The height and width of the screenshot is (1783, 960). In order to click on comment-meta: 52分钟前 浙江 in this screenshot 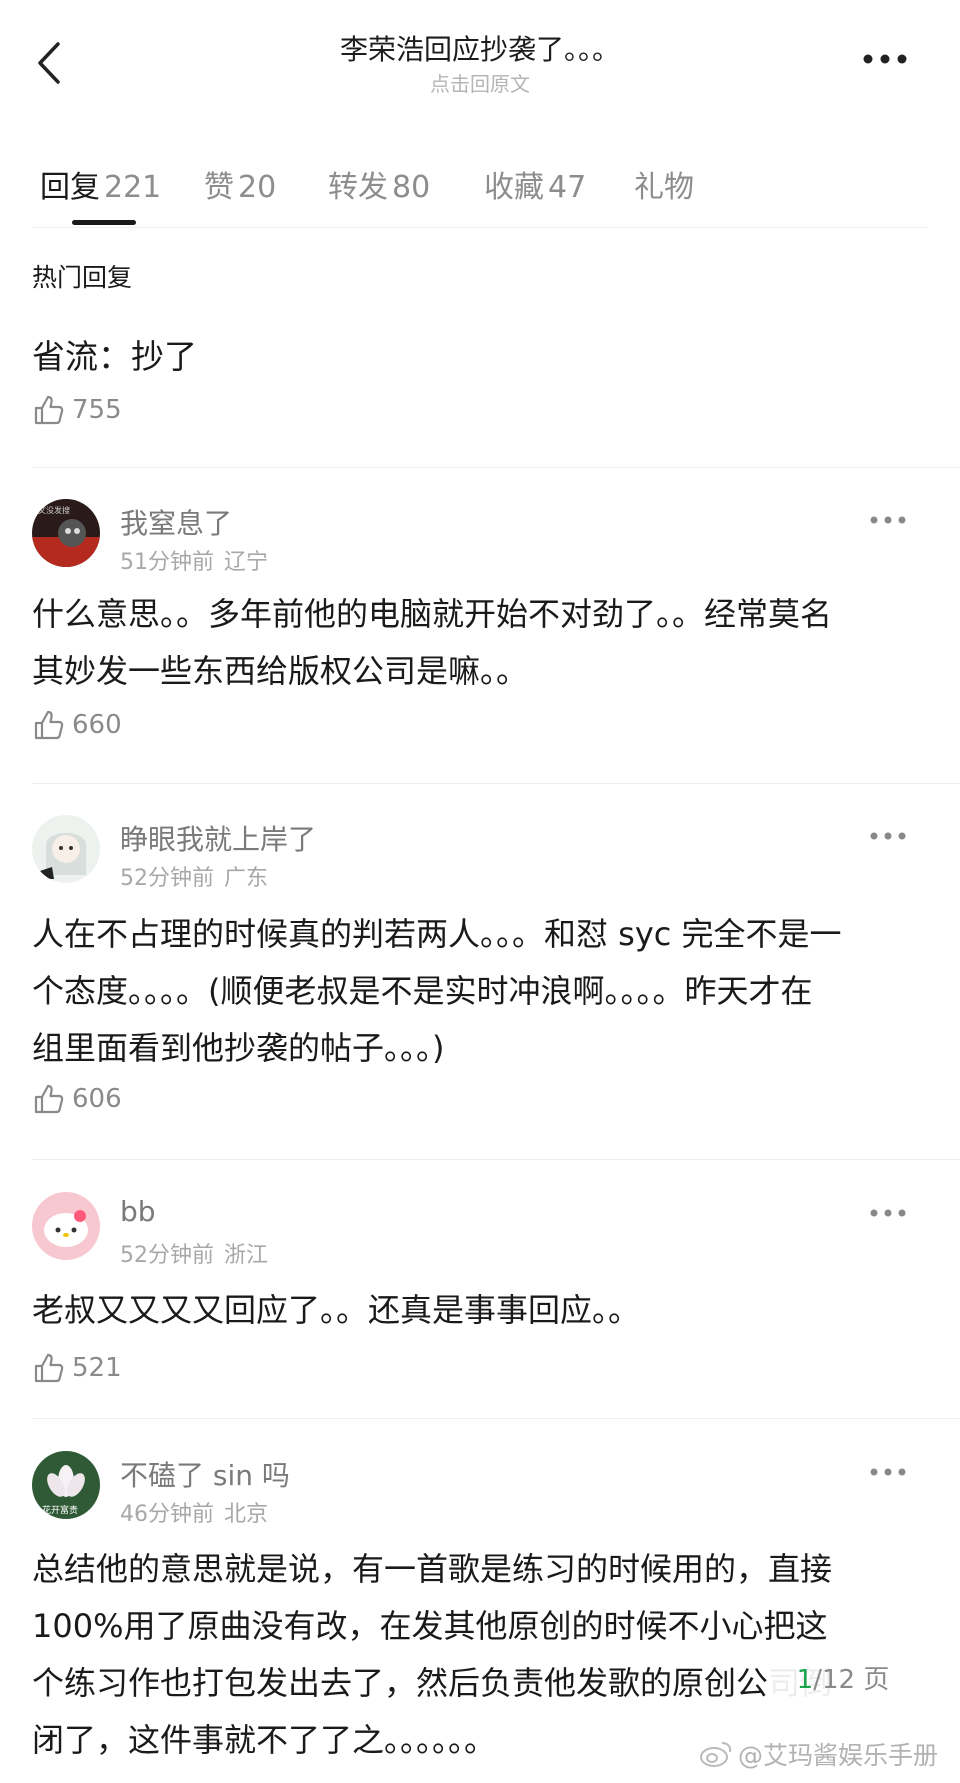, I will do `click(194, 1255)`.